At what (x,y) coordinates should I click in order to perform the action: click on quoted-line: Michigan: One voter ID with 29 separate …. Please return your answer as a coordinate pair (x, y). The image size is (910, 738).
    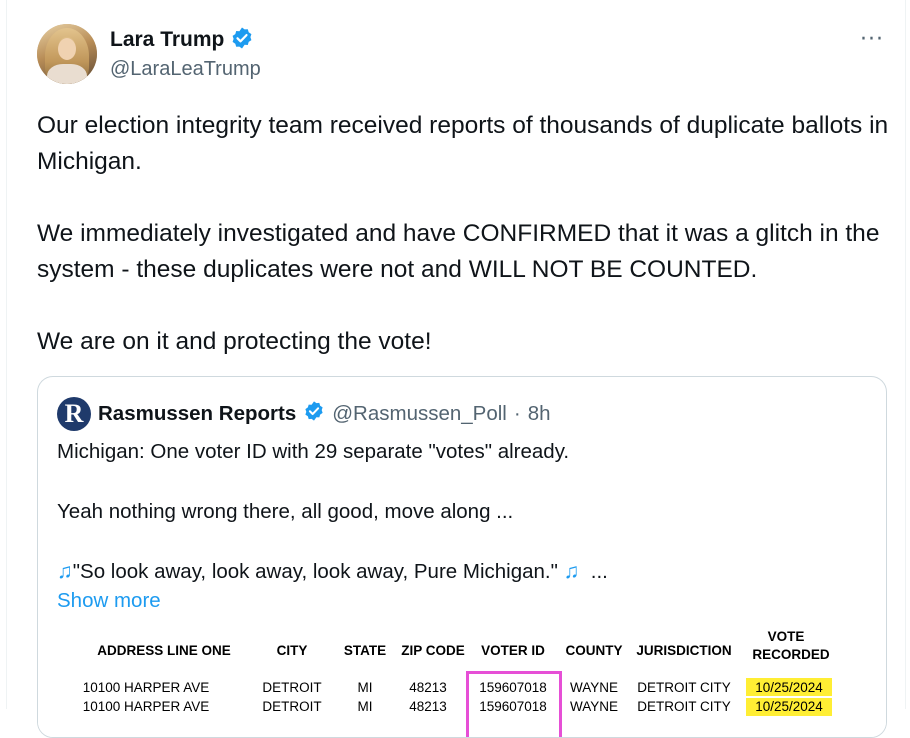
    Looking at the image, I should click on (313, 451).